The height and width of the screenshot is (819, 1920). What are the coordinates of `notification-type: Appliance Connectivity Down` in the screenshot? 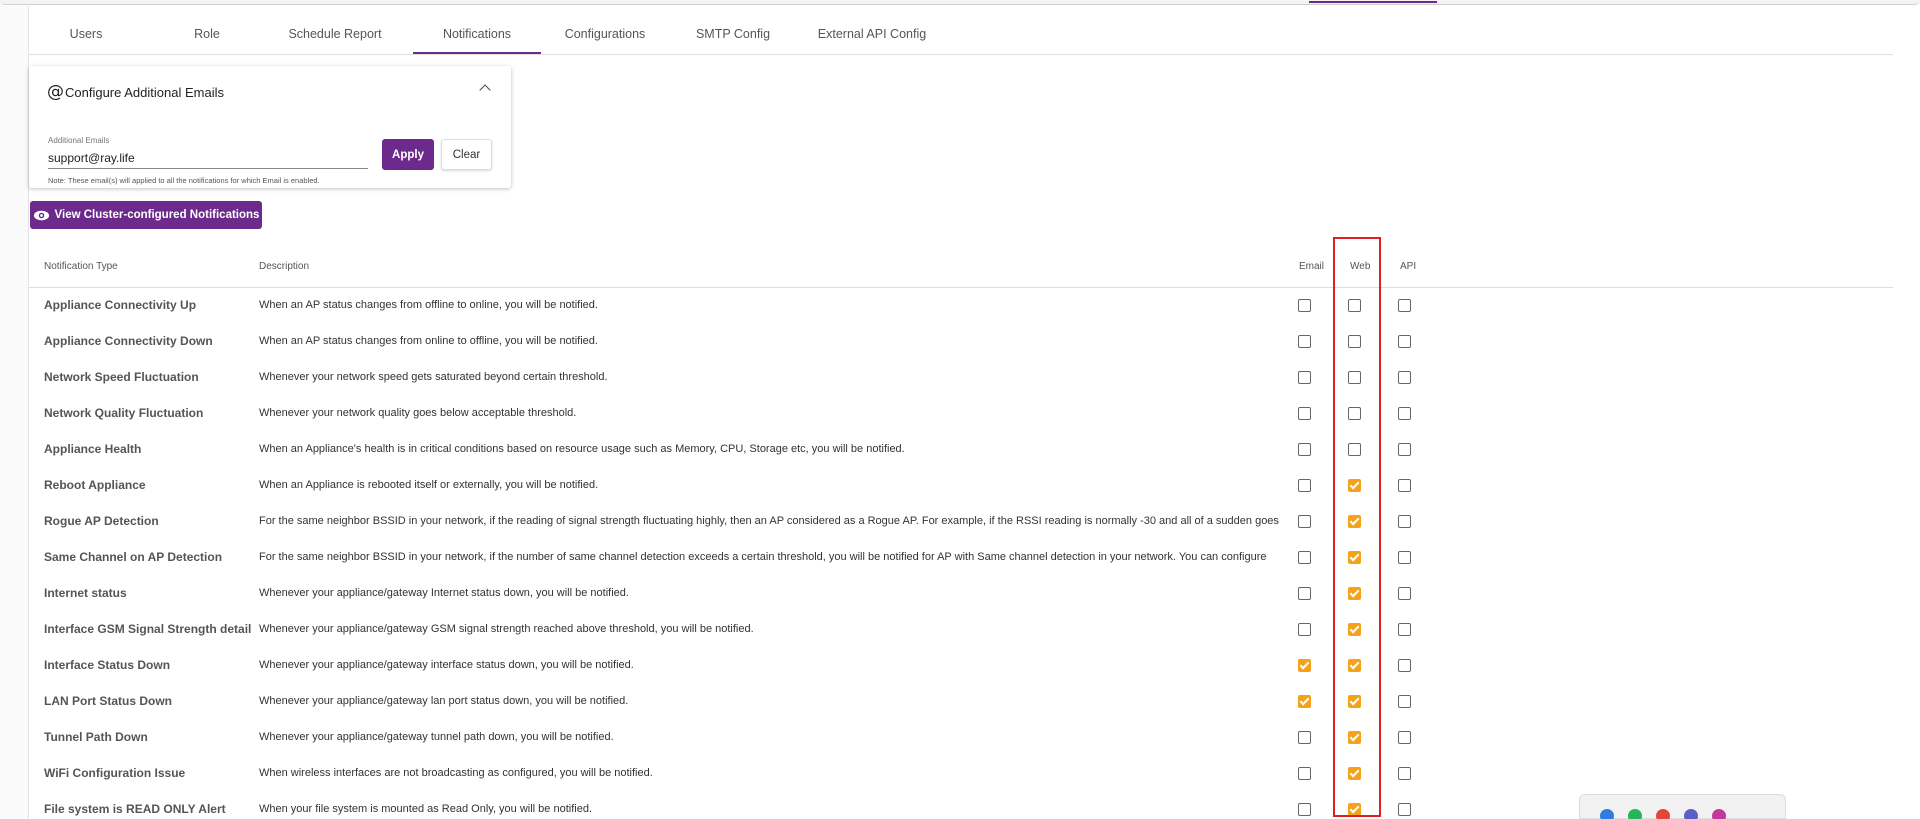 It's located at (128, 341).